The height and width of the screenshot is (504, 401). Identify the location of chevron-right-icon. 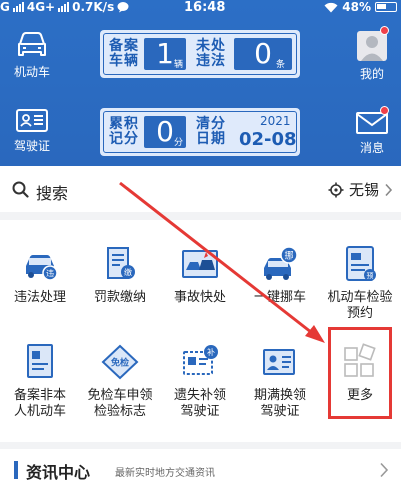
(384, 470).